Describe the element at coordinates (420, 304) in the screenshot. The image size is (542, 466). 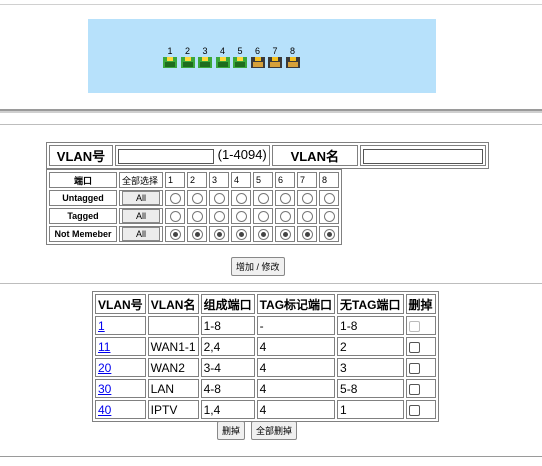
I see `column-header: 删掉` at that location.